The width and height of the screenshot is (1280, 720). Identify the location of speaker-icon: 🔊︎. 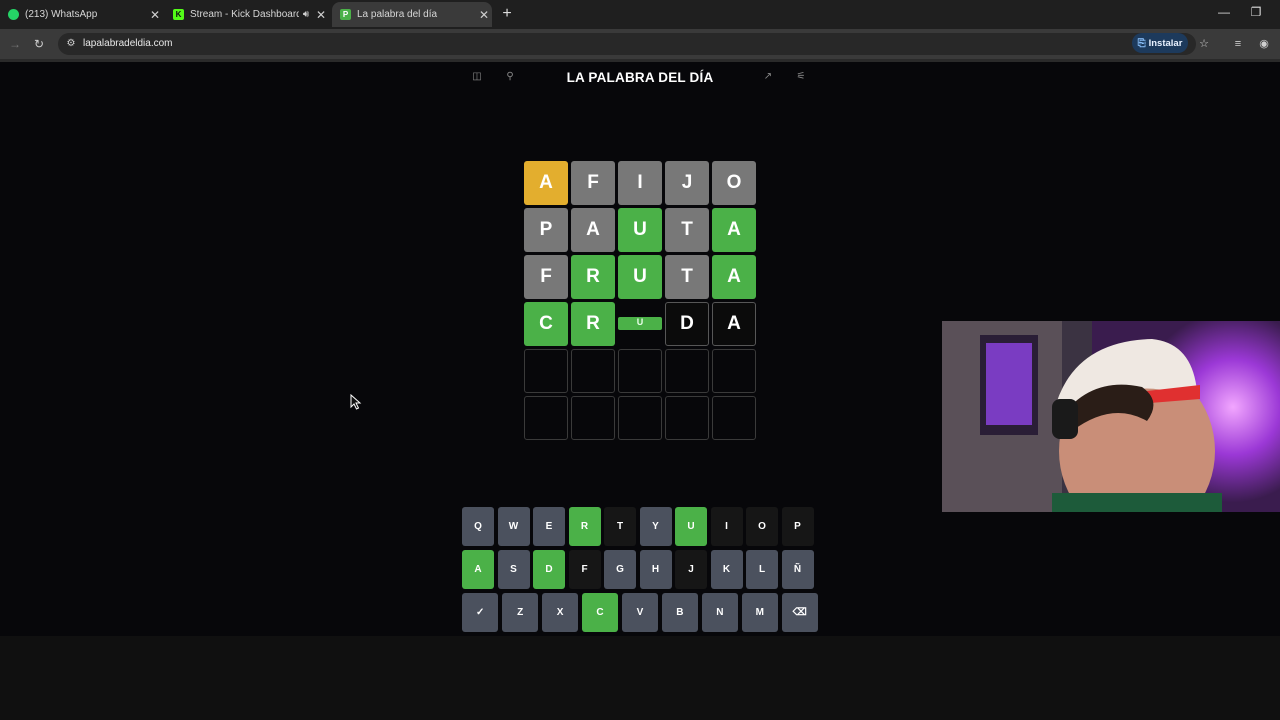
(306, 14).